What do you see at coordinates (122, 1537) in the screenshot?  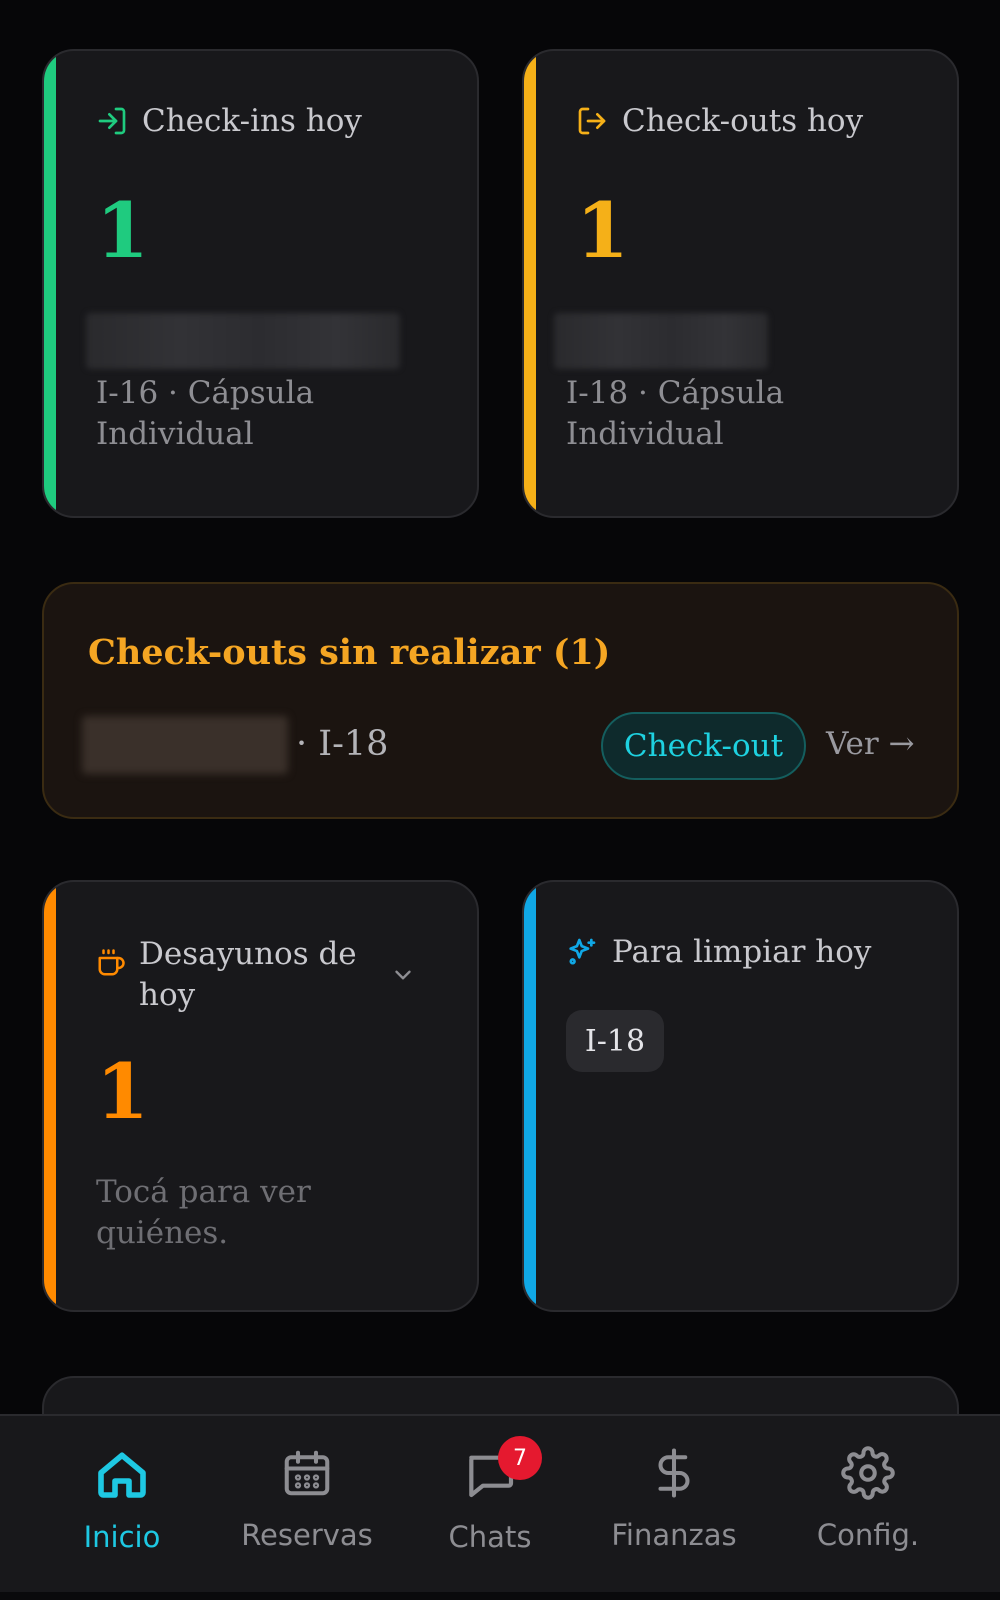 I see `nav-label-inicio: Inicio` at bounding box center [122, 1537].